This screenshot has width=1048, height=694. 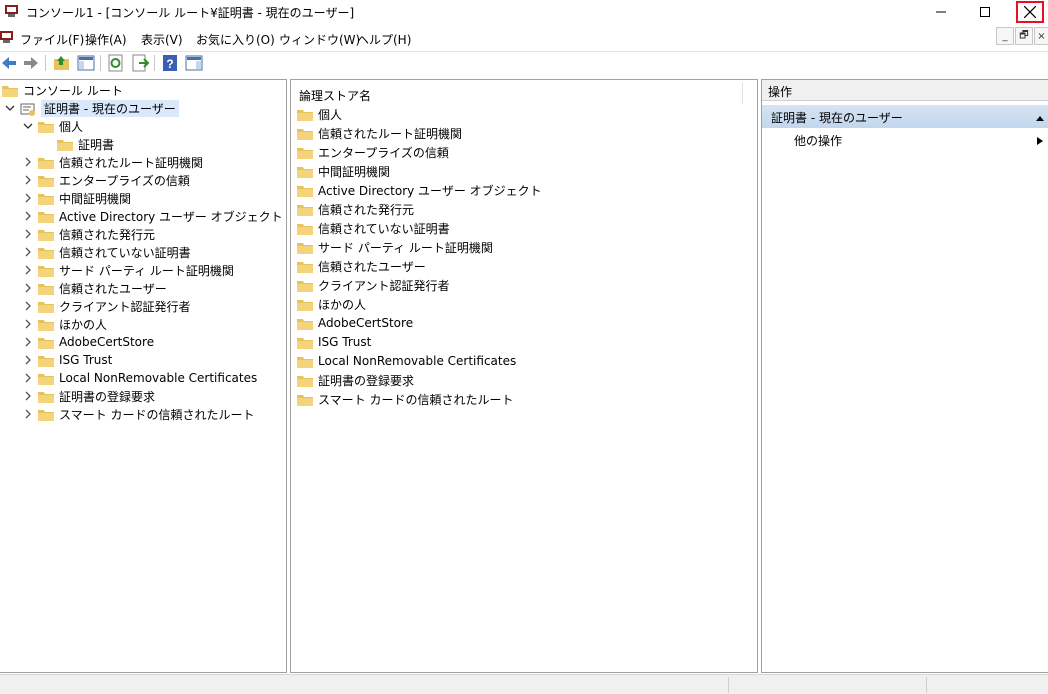 What do you see at coordinates (373, 285) in the screenshot?
I see `list-item: クライアント認証発行者` at bounding box center [373, 285].